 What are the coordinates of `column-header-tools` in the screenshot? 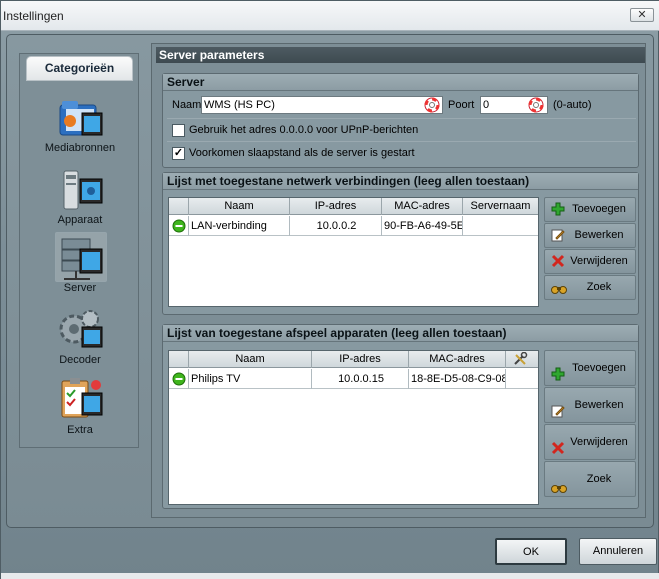 It's located at (522, 359).